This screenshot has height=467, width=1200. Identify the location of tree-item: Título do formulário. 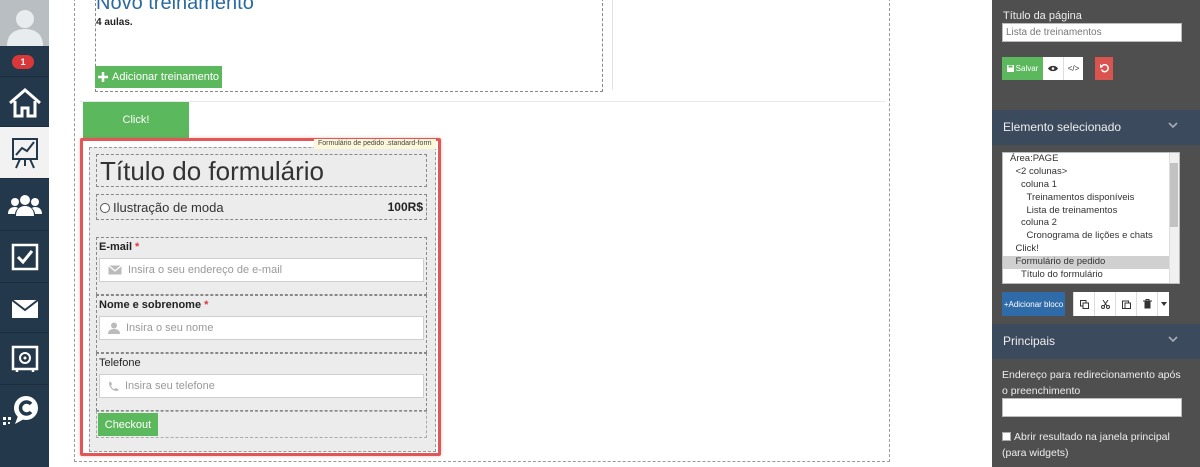
(1091, 275).